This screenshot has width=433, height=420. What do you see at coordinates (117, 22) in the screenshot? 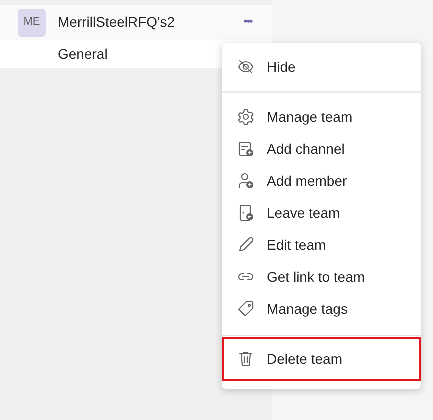
I see `team-name: MerrillSteelRFQ's2` at bounding box center [117, 22].